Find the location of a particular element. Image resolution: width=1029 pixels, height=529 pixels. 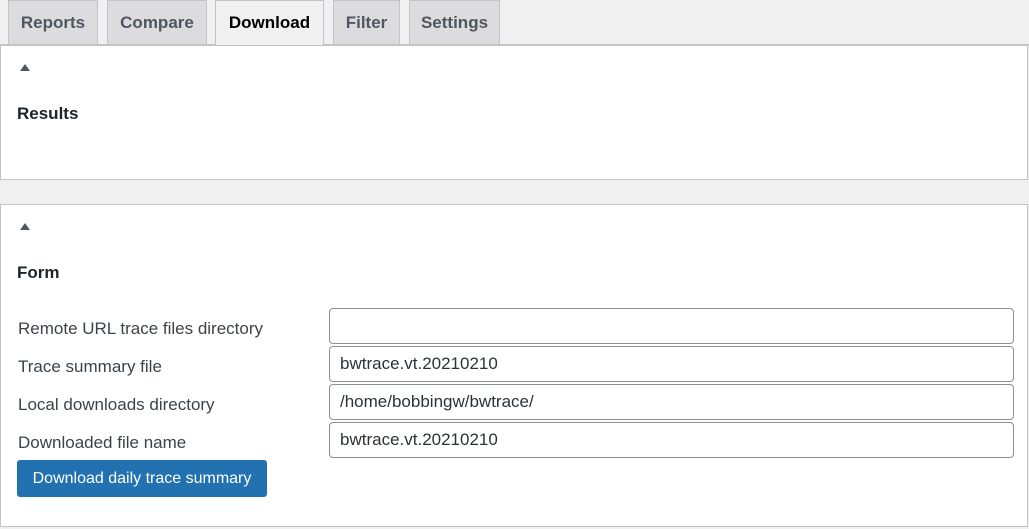

local-downloads-input is located at coordinates (671, 402).